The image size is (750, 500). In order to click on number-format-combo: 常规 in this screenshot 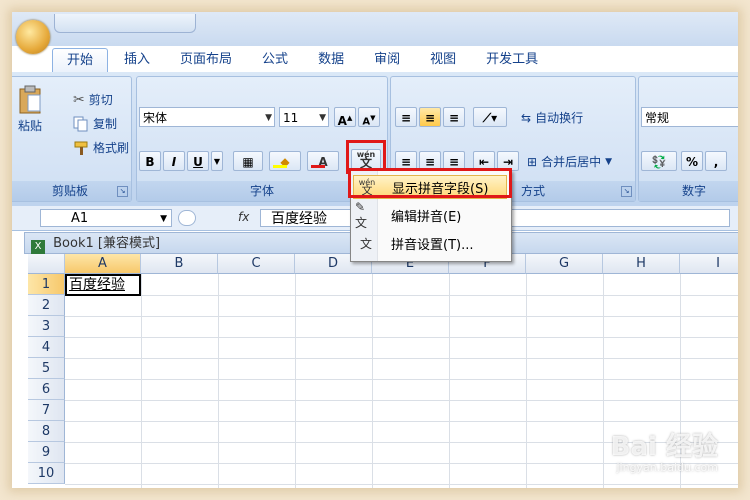, I will do `click(689, 117)`.